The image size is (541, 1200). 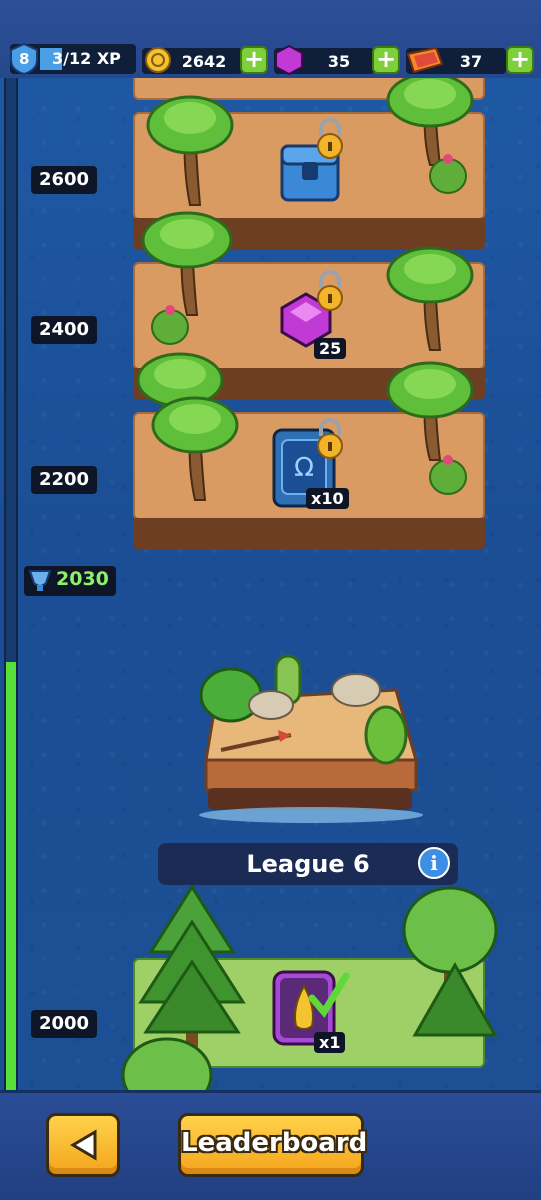 I want to click on player-level: 8, so click(x=24, y=59).